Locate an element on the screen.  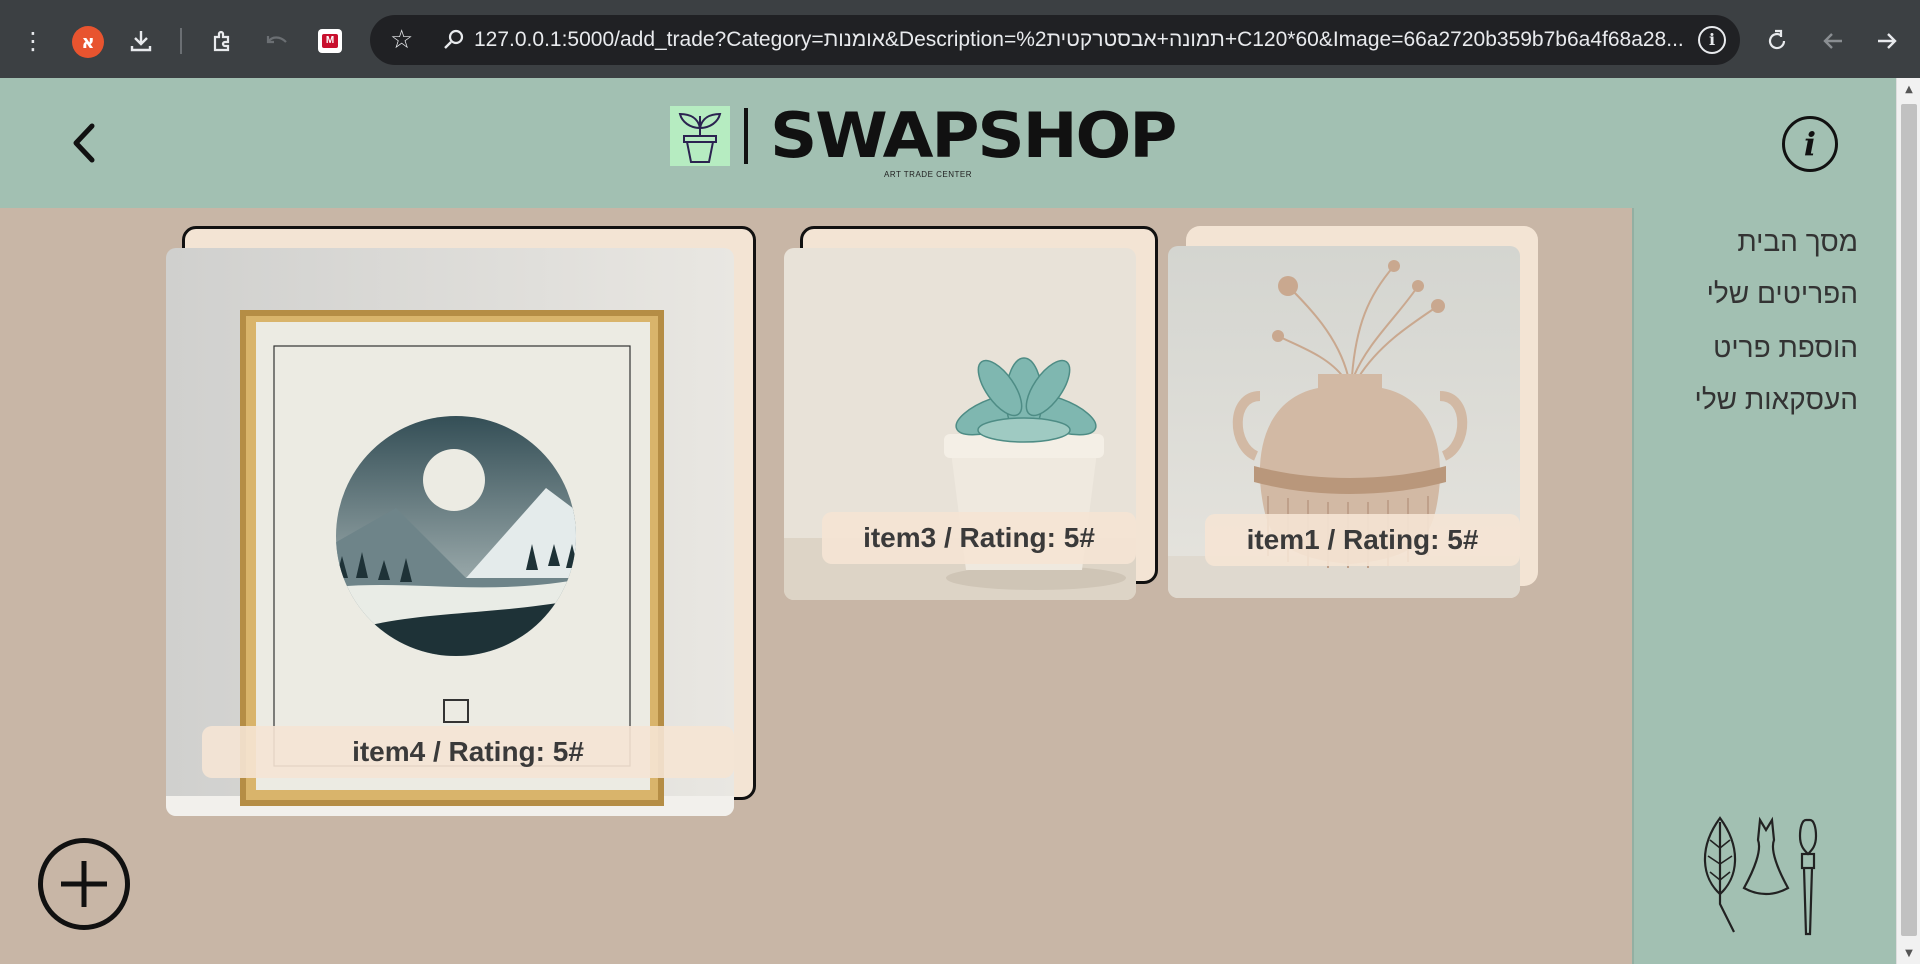
back-button is located at coordinates (85, 143).